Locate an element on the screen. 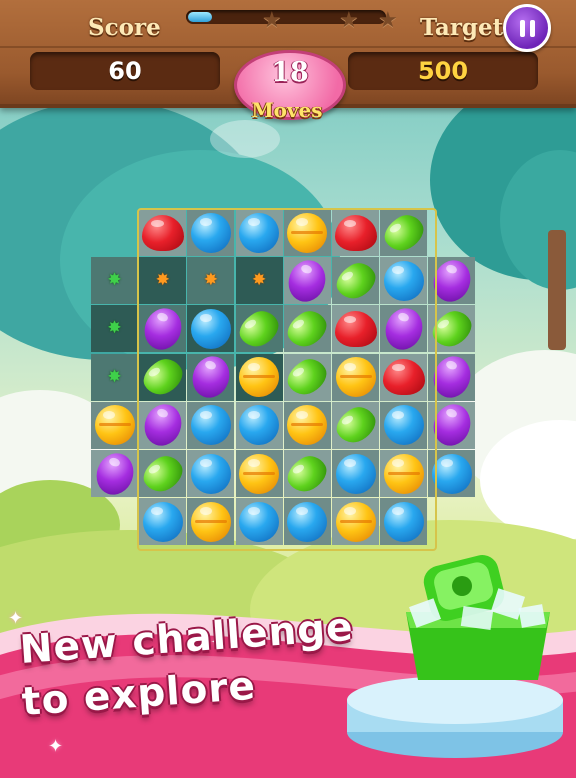 The image size is (576, 778). target-value: 500 is located at coordinates (443, 71).